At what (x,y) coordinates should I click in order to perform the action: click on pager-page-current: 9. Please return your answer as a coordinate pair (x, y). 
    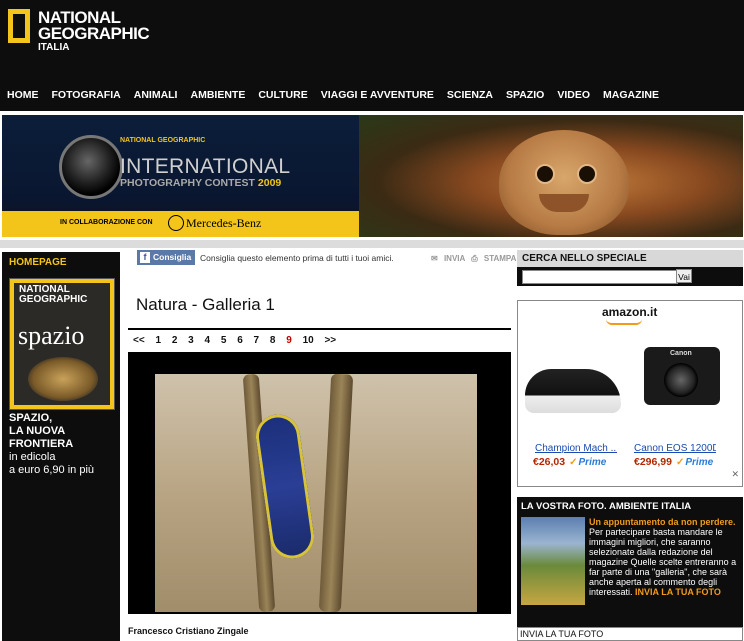
    Looking at the image, I should click on (289, 340).